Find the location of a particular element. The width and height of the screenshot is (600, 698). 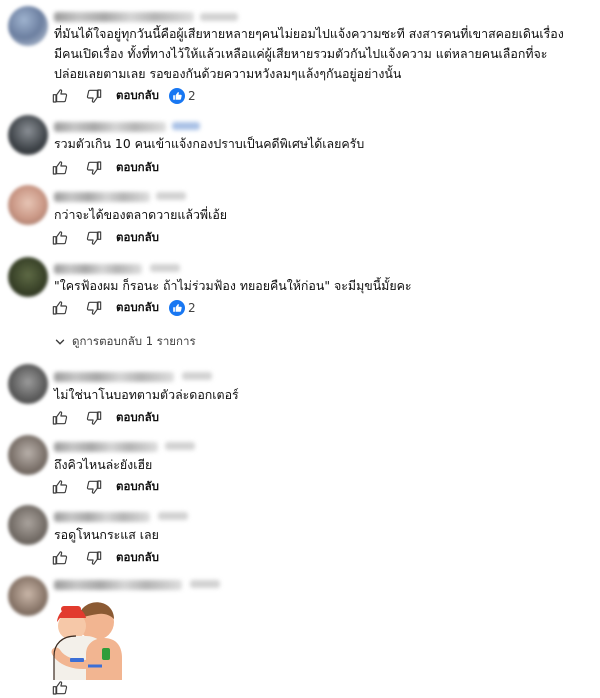

comment-text: ถึงคิวไหนล่ะยังเฮีย is located at coordinates (103, 464).